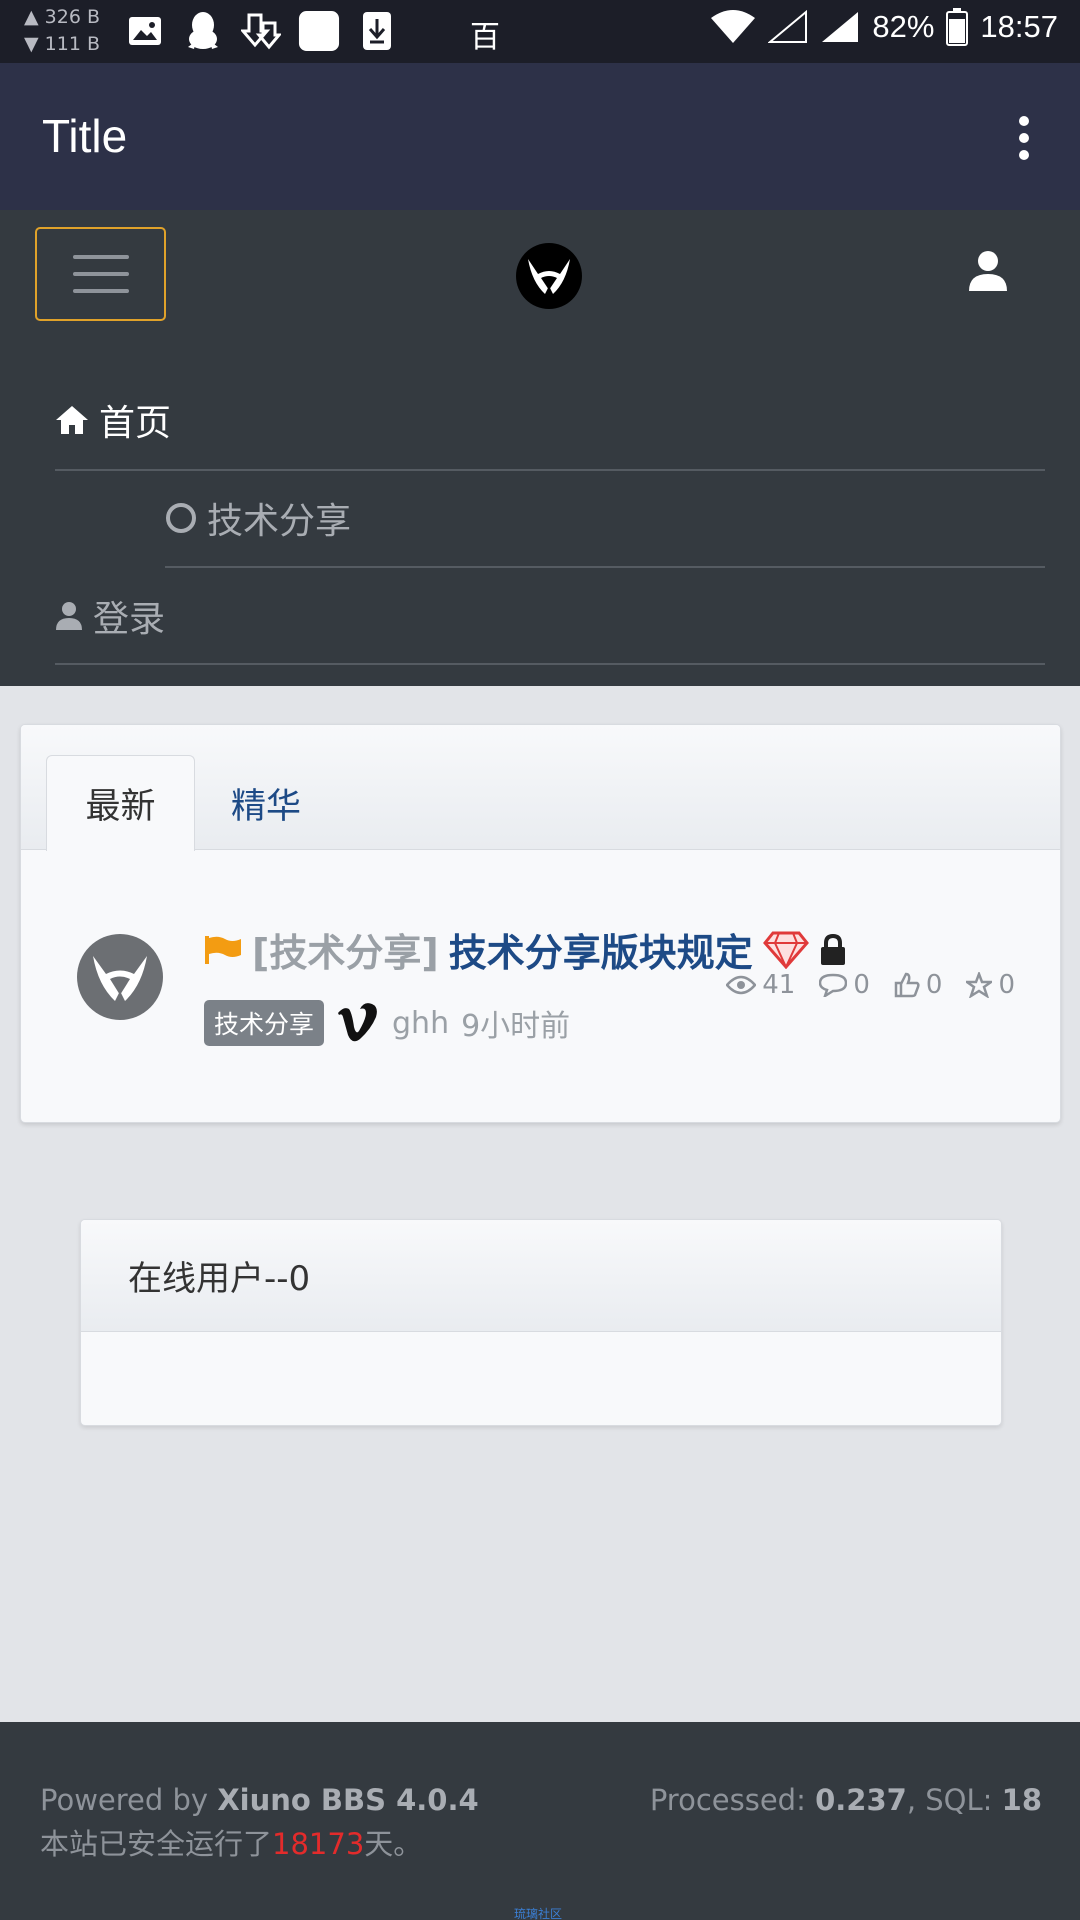 The height and width of the screenshot is (1920, 1080). What do you see at coordinates (540, 986) in the screenshot?
I see `thread-item: [技术分享] 技术分享版块规定 技术分享 ghh 9小时前 41 0 0 0` at bounding box center [540, 986].